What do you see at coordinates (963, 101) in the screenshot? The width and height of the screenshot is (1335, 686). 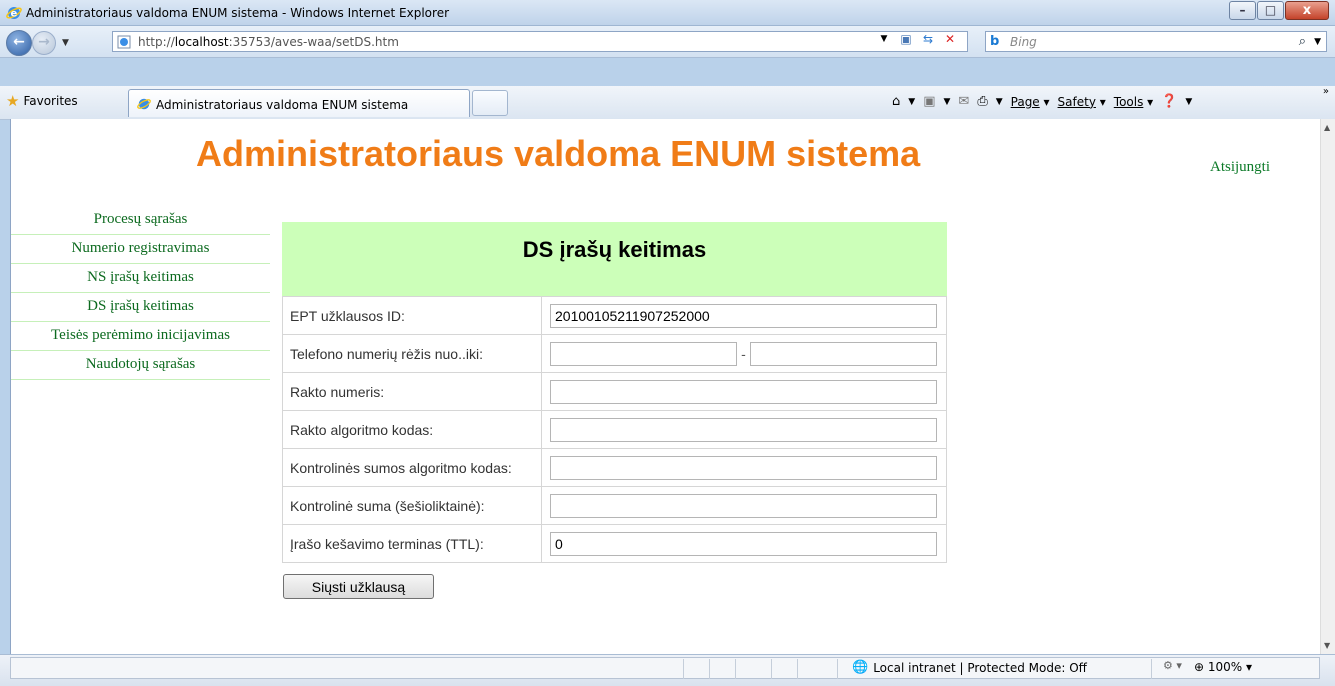 I see `mail-icon: ✉` at bounding box center [963, 101].